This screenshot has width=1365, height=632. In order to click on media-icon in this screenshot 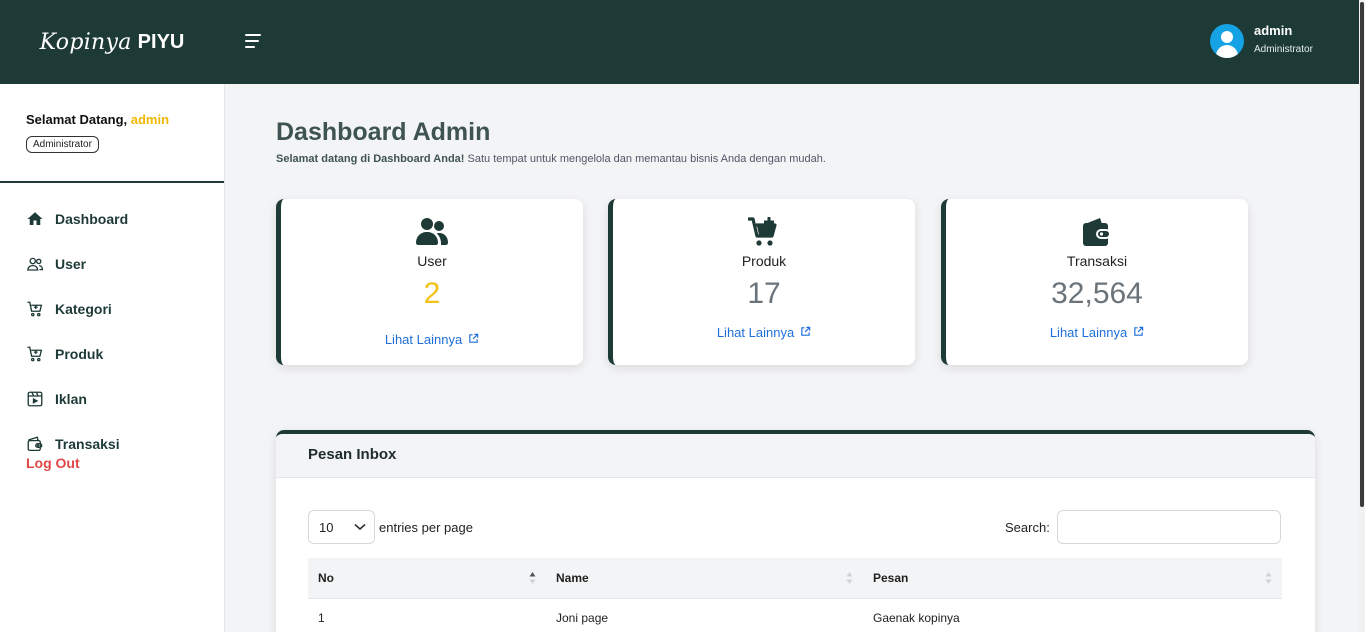, I will do `click(35, 398)`.